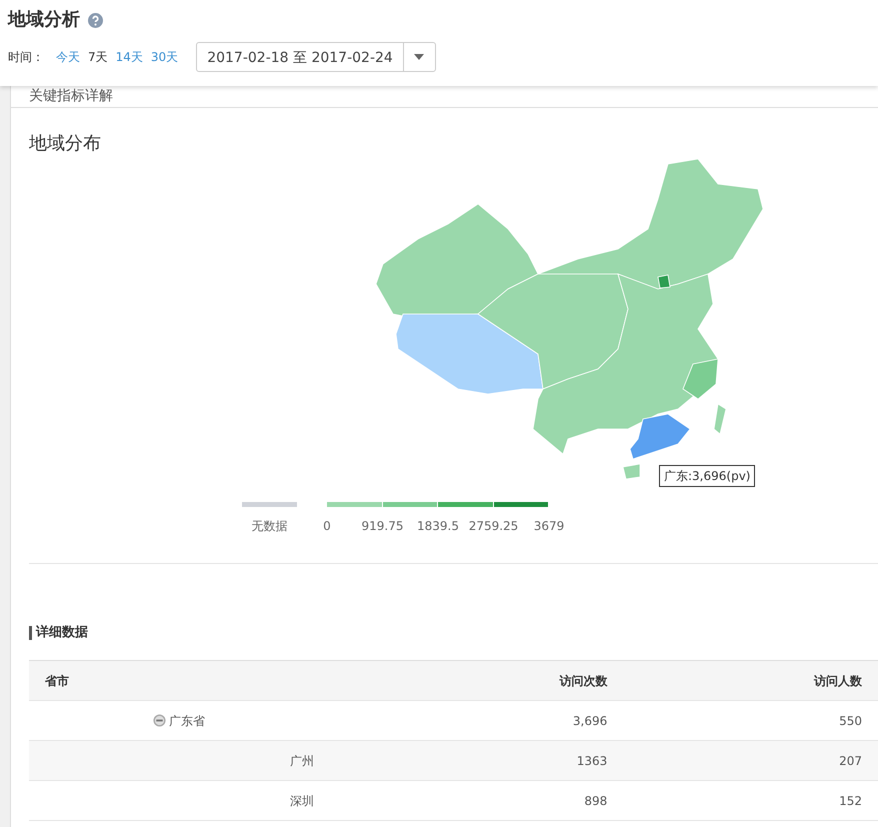  I want to click on table-cell: 广州, so click(302, 761).